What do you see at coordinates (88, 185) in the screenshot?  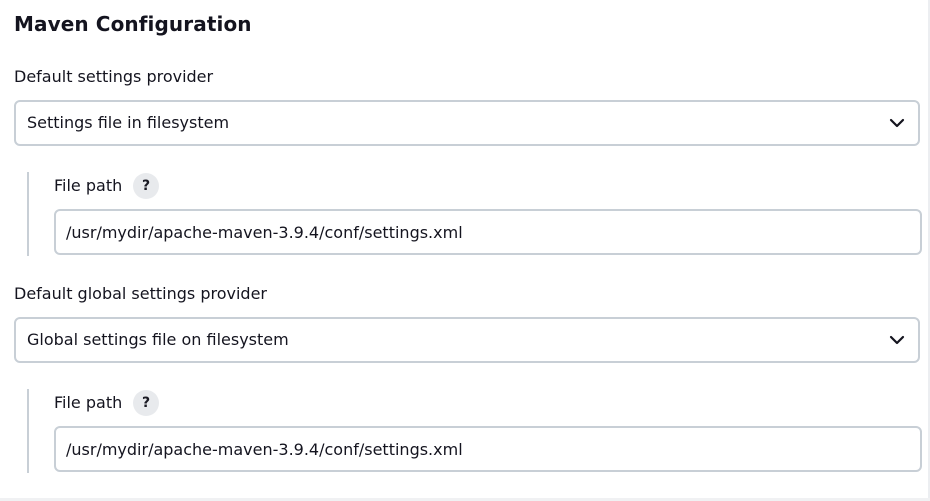 I see `settings-file-path-label: File path` at bounding box center [88, 185].